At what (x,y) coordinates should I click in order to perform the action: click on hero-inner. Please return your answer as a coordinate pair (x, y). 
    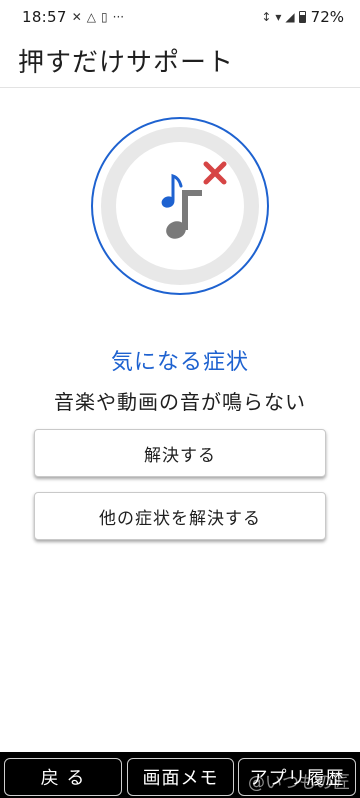
    Looking at the image, I should click on (180, 206).